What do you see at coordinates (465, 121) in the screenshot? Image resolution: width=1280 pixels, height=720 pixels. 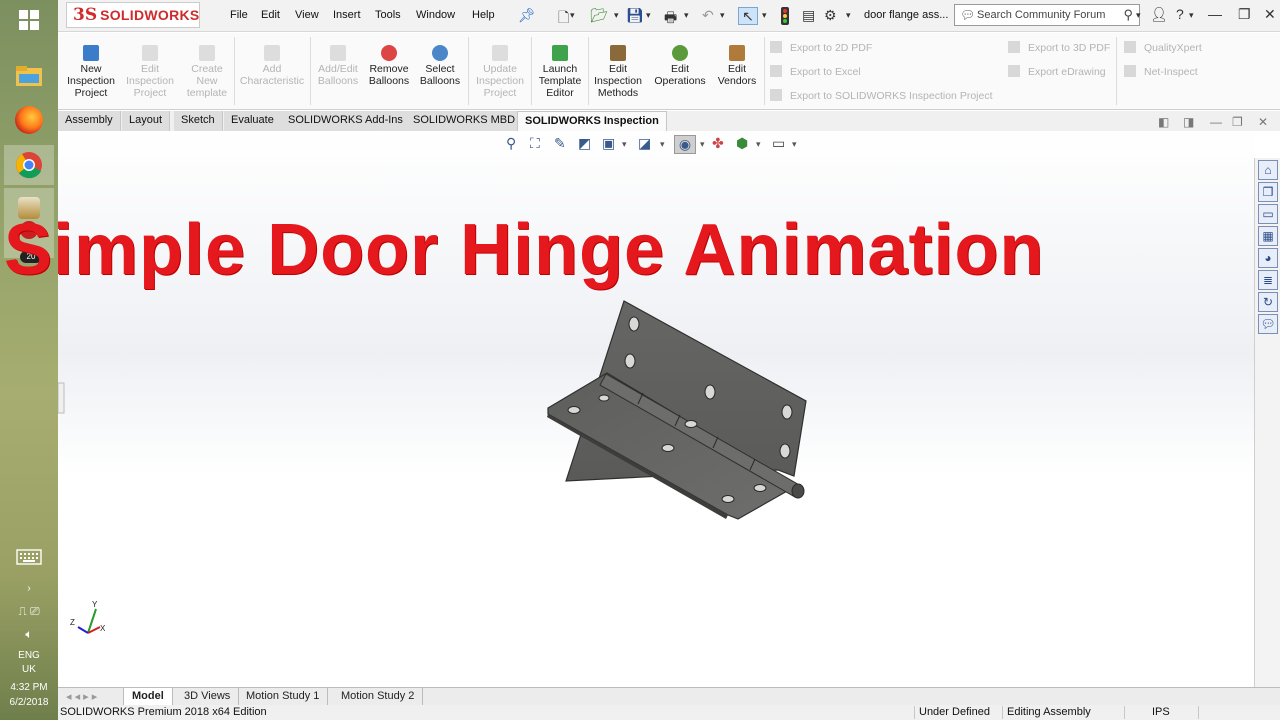 I see `tab-solidworks-mbd: SOLIDWORKS MBD` at bounding box center [465, 121].